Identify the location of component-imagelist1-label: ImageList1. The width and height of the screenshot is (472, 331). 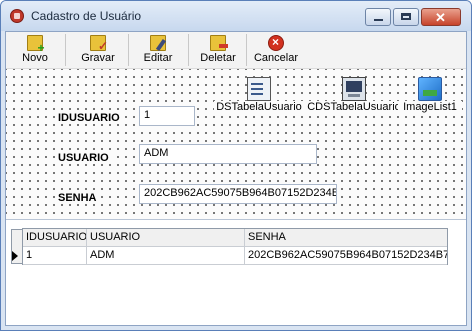
(430, 107).